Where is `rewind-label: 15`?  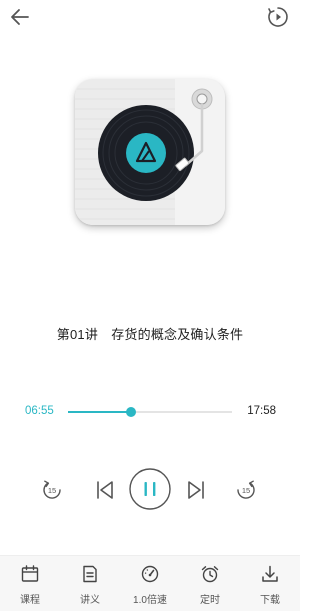
rewind-label: 15 is located at coordinates (52, 490).